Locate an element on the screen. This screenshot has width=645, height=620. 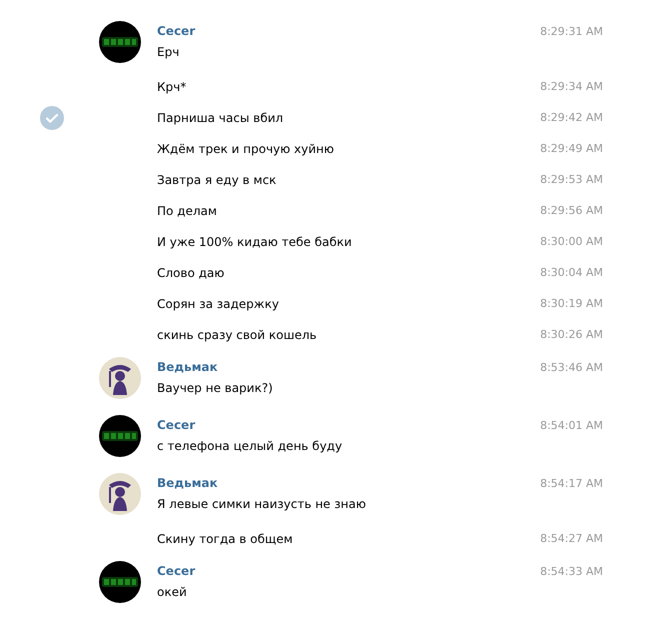
message-time: 8:53:46 AM is located at coordinates (571, 367).